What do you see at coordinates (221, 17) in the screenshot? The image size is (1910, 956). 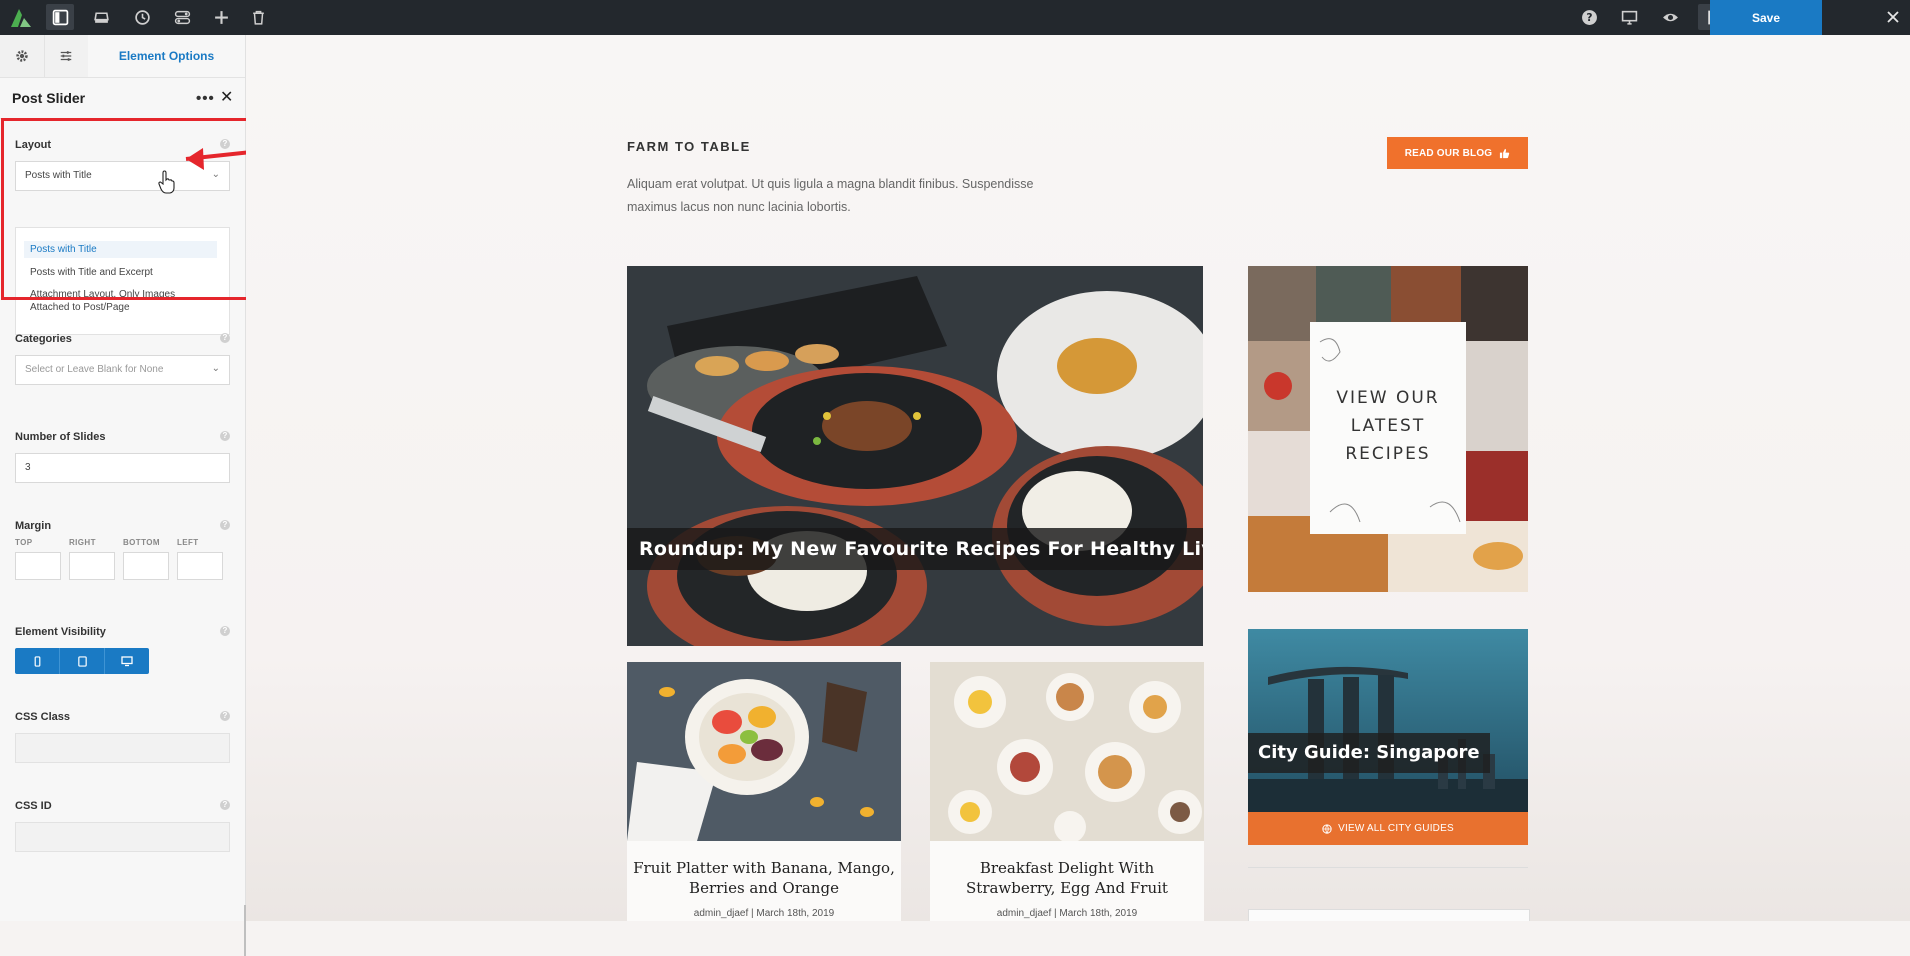 I see `plus-icon` at bounding box center [221, 17].